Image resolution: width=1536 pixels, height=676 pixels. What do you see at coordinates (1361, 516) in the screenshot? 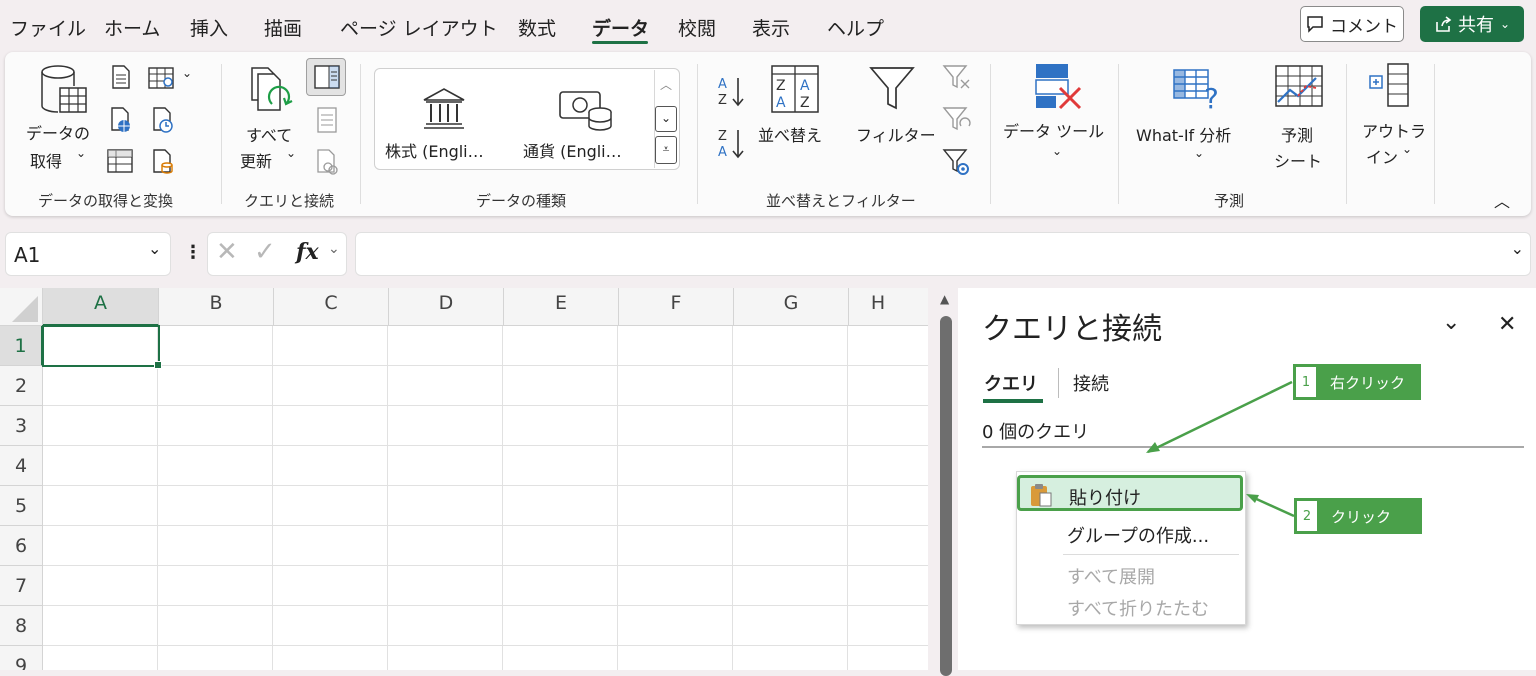
I see `callout-text: クリック` at bounding box center [1361, 516].